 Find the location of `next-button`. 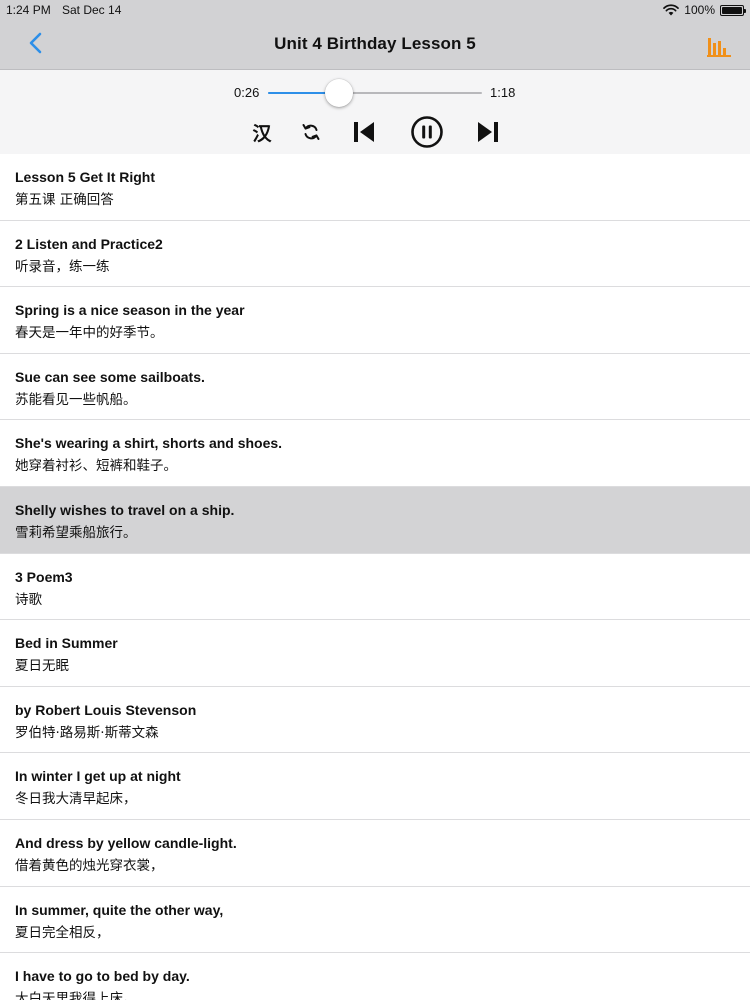

next-button is located at coordinates (488, 132).